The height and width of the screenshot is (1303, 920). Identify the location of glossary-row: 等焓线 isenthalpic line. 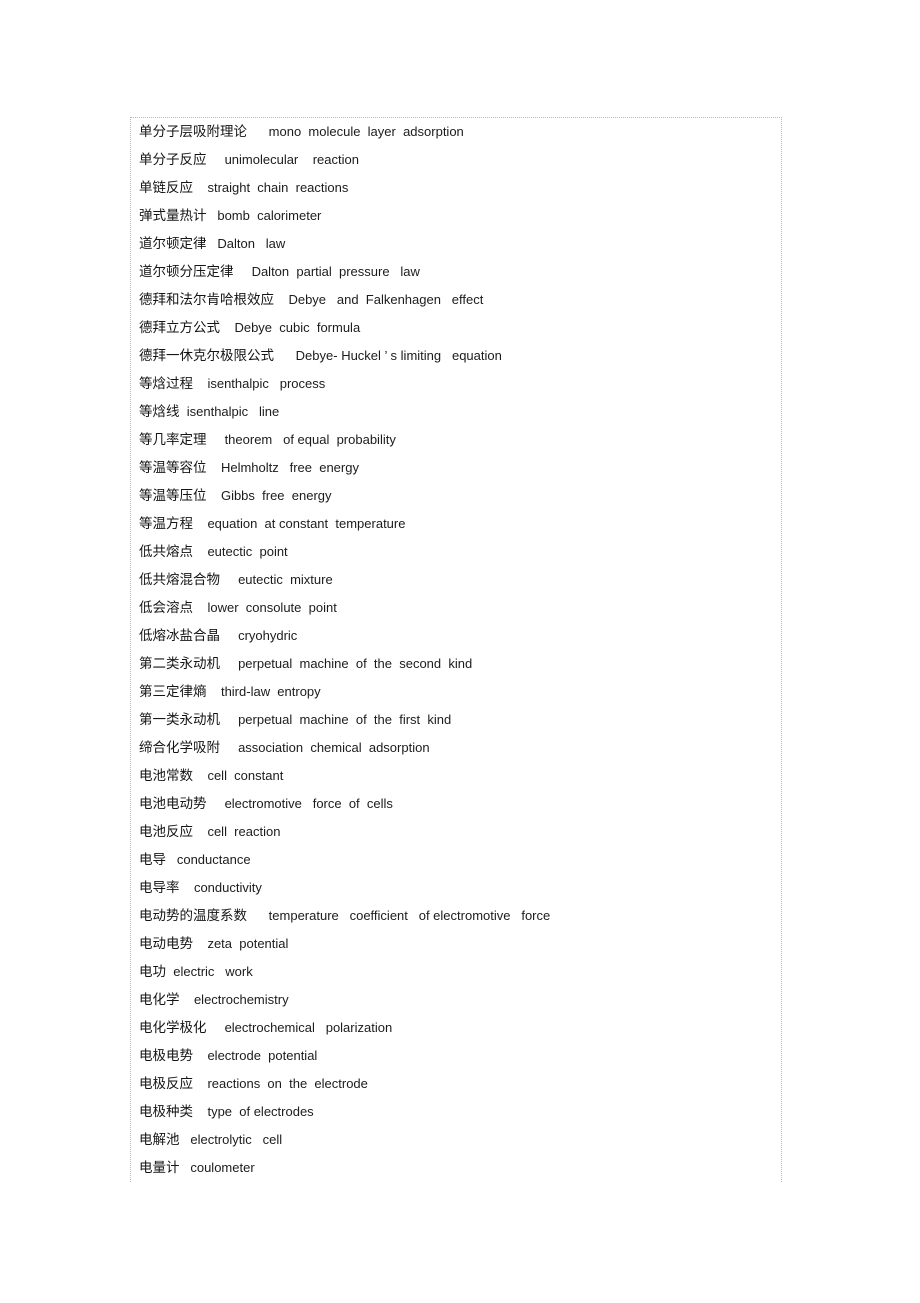
(456, 412).